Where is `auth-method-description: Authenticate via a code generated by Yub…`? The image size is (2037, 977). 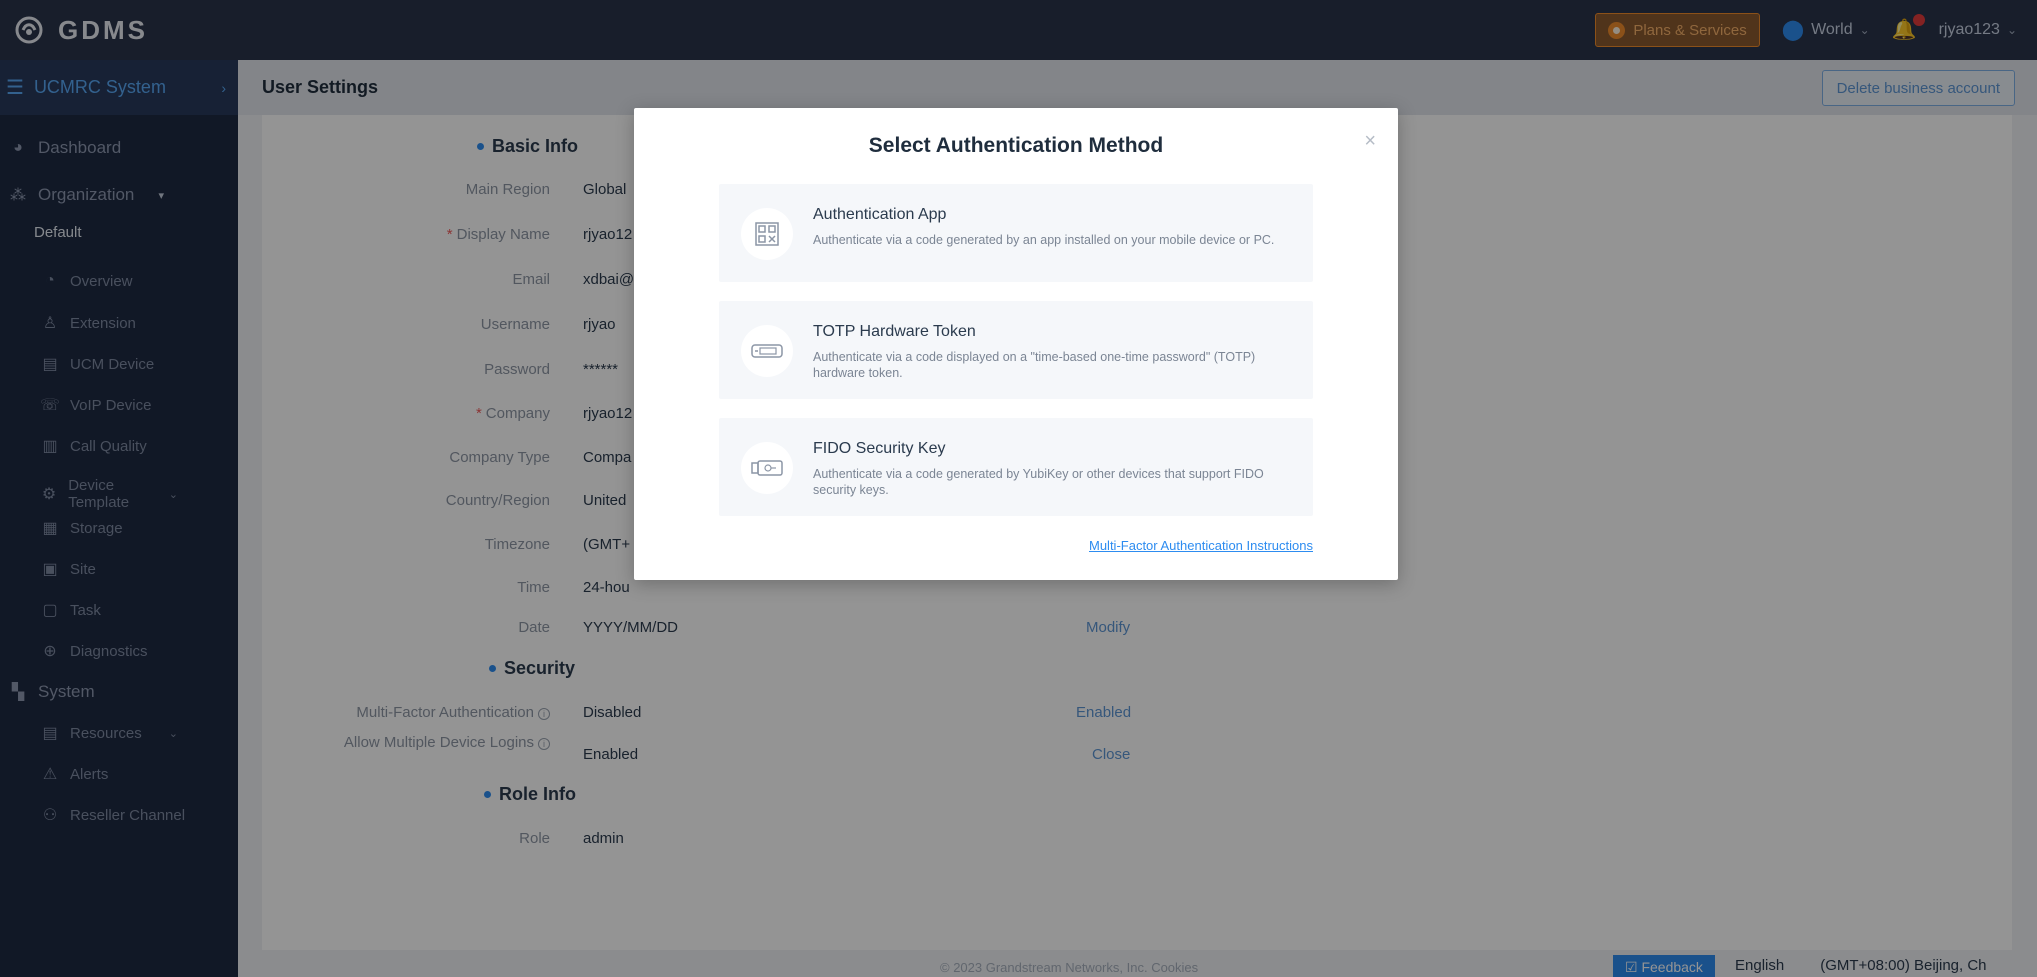 auth-method-description: Authenticate via a code generated by Yub… is located at coordinates (1038, 482).